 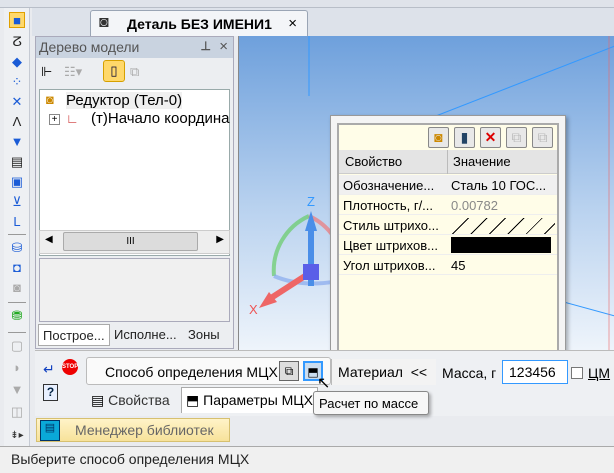 I want to click on panel-title: Дерево модели, so click(x=89, y=47).